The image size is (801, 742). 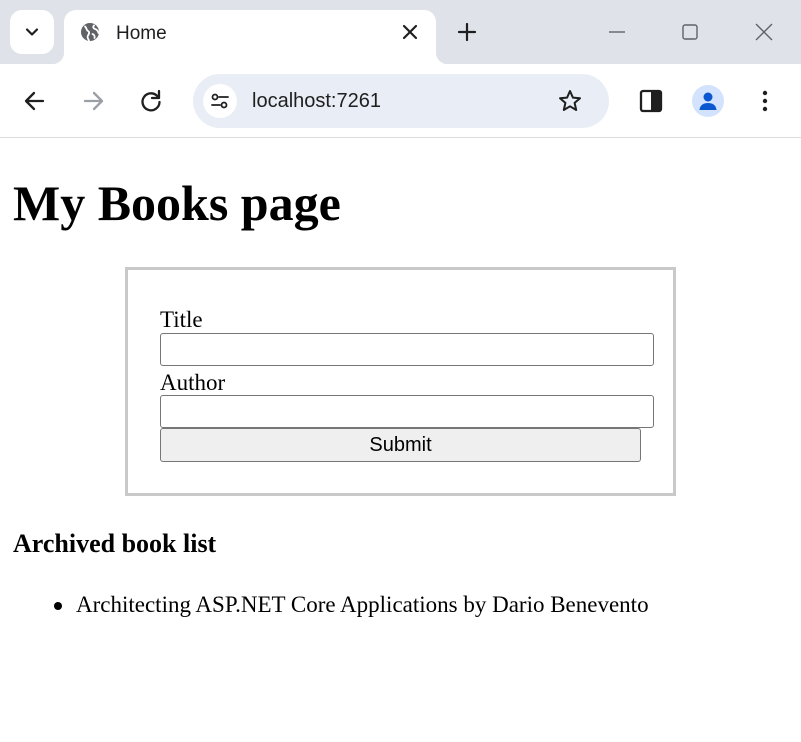 I want to click on arrow-right-icon, so click(x=93, y=101).